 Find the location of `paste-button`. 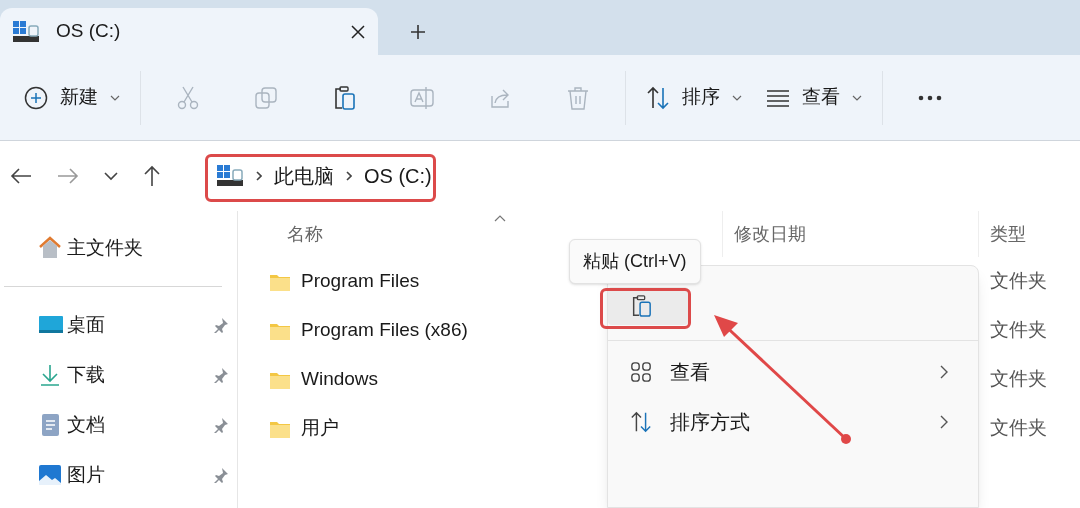

paste-button is located at coordinates (648, 306).